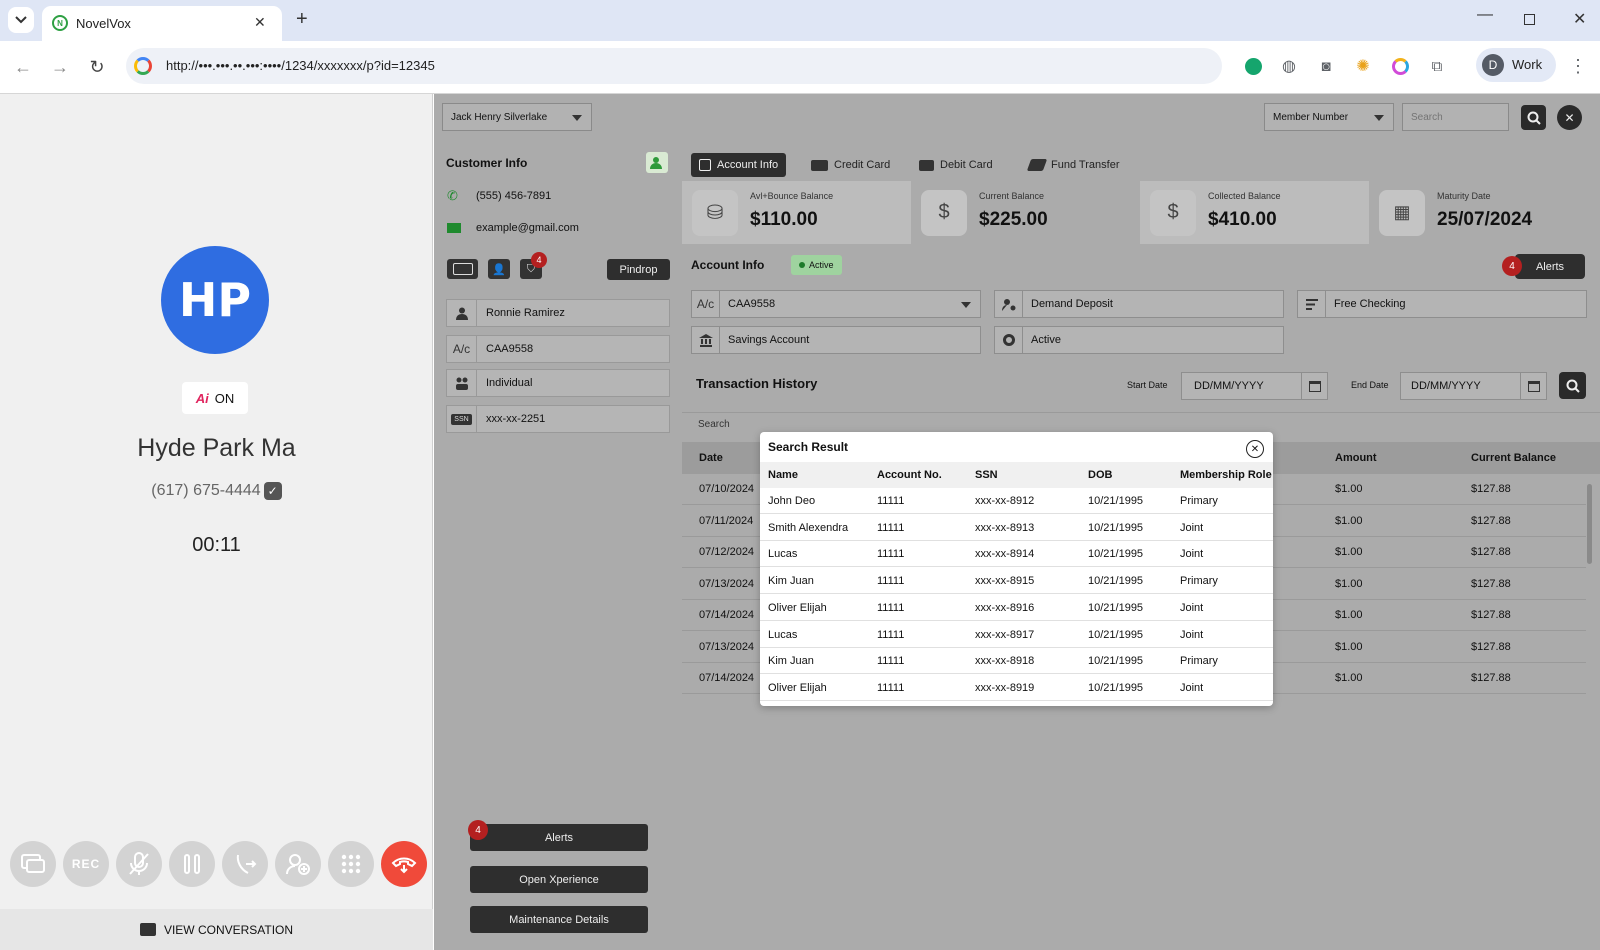  What do you see at coordinates (926, 165) in the screenshot?
I see `debit-card-icon` at bounding box center [926, 165].